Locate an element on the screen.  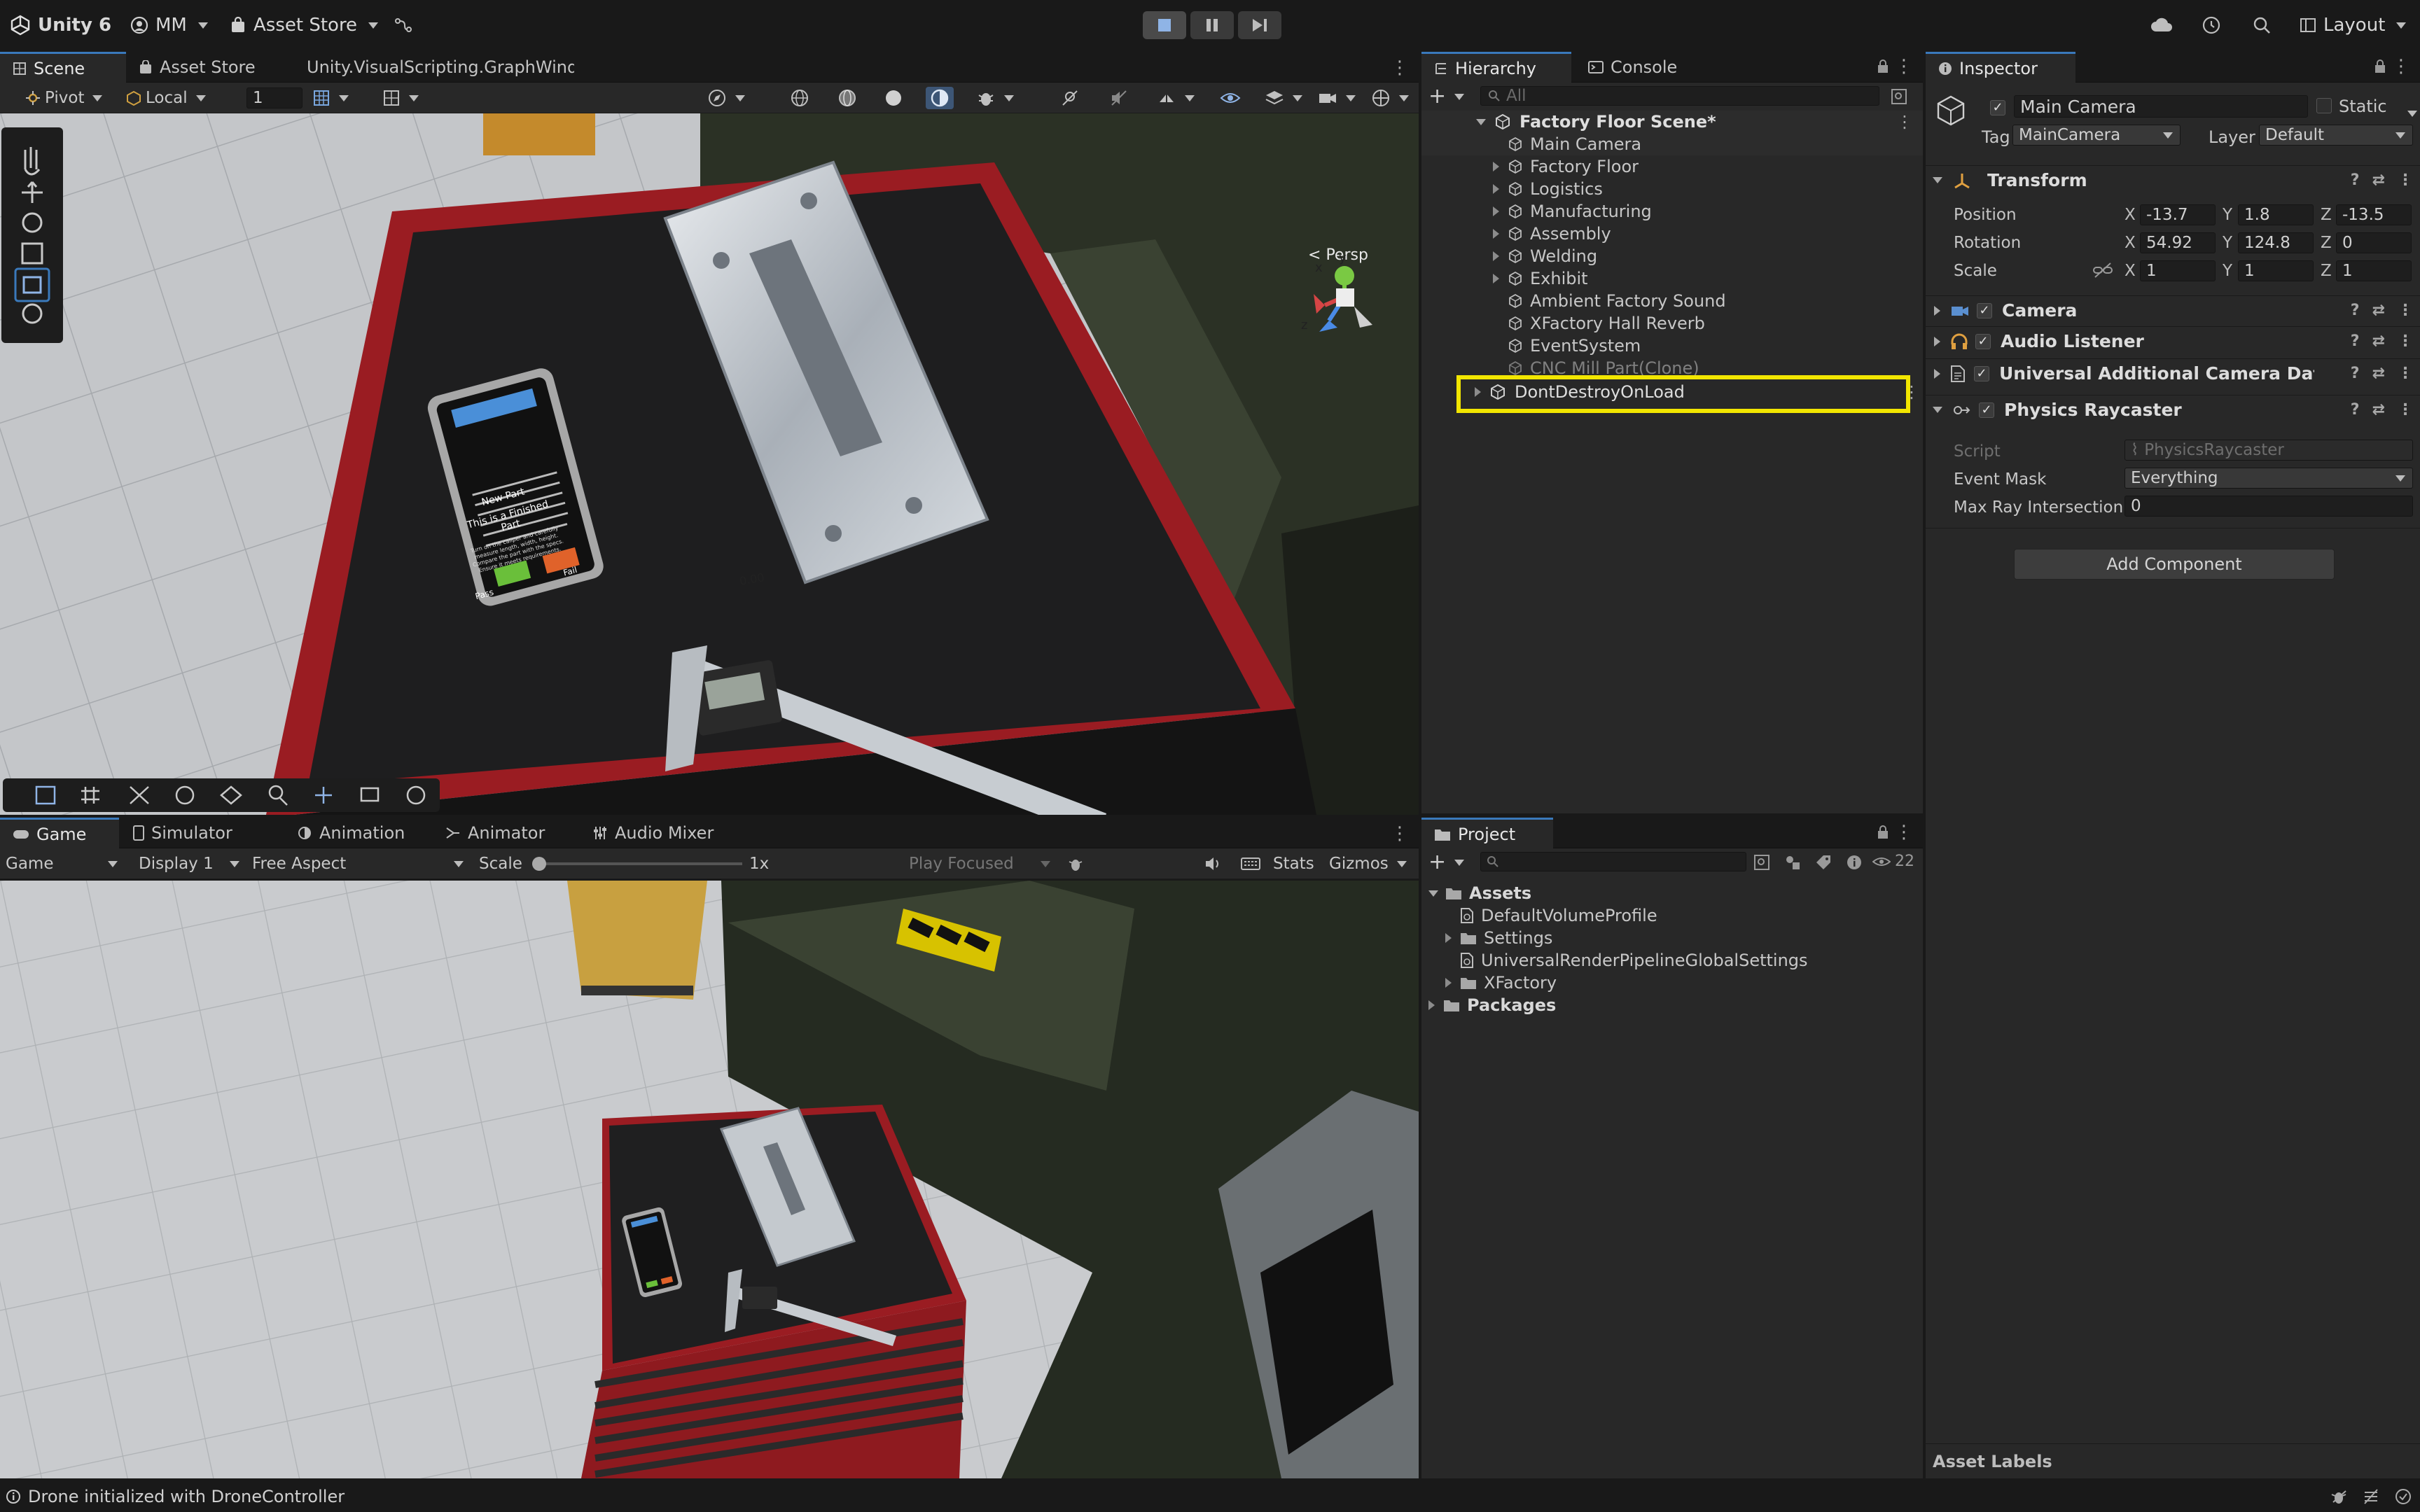
tab-audio-mixer: Audio Mixer is located at coordinates (653, 833).